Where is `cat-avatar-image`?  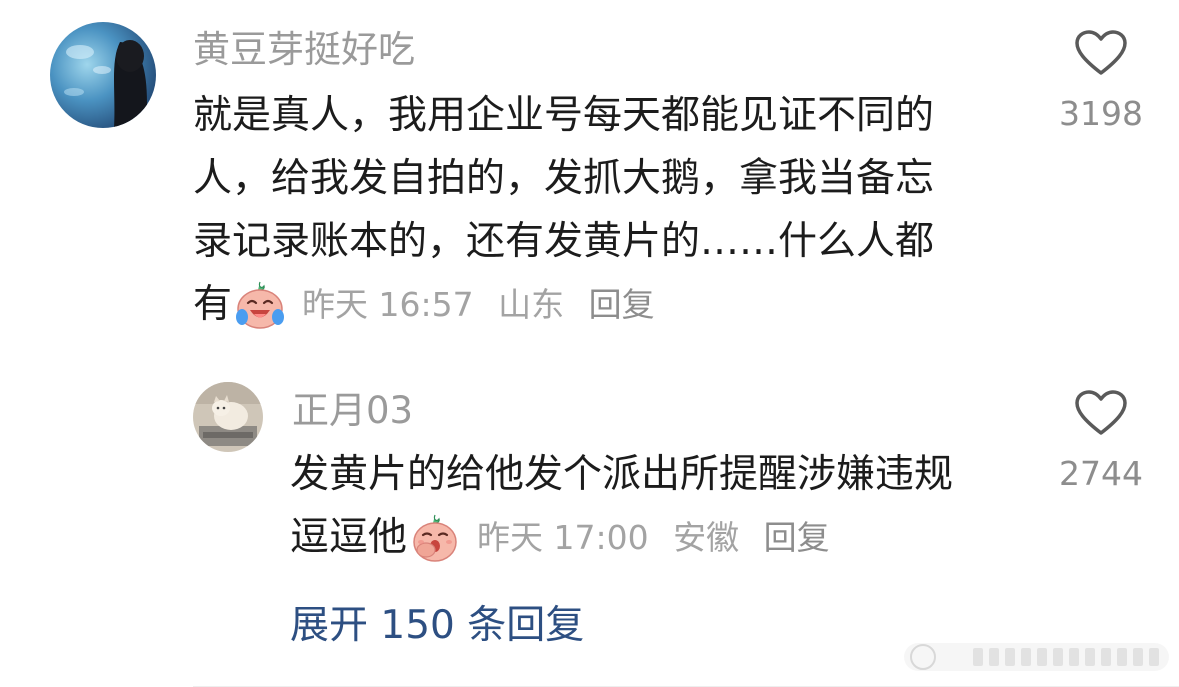
cat-avatar-image is located at coordinates (228, 417).